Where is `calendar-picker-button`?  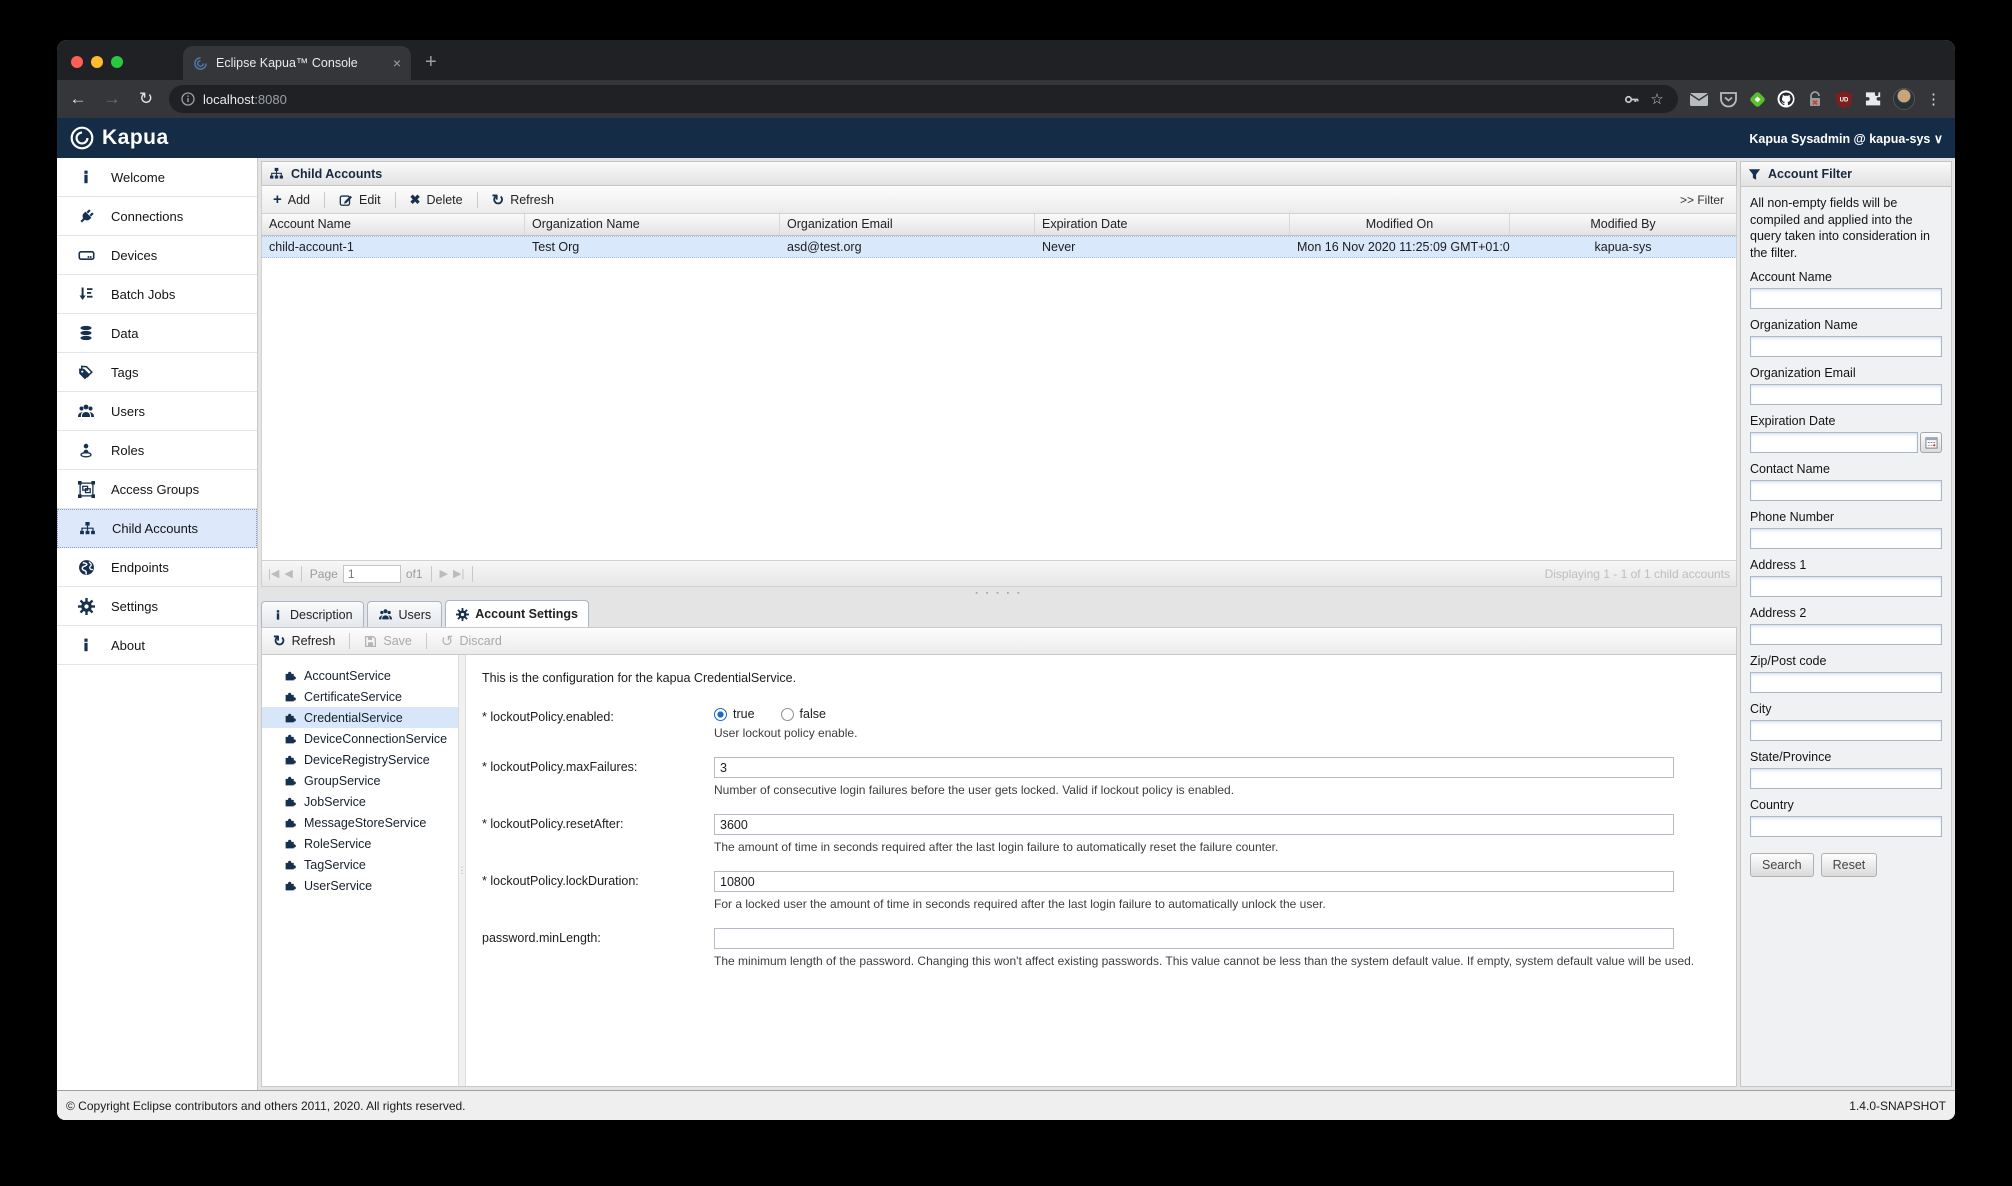 calendar-picker-button is located at coordinates (1931, 442).